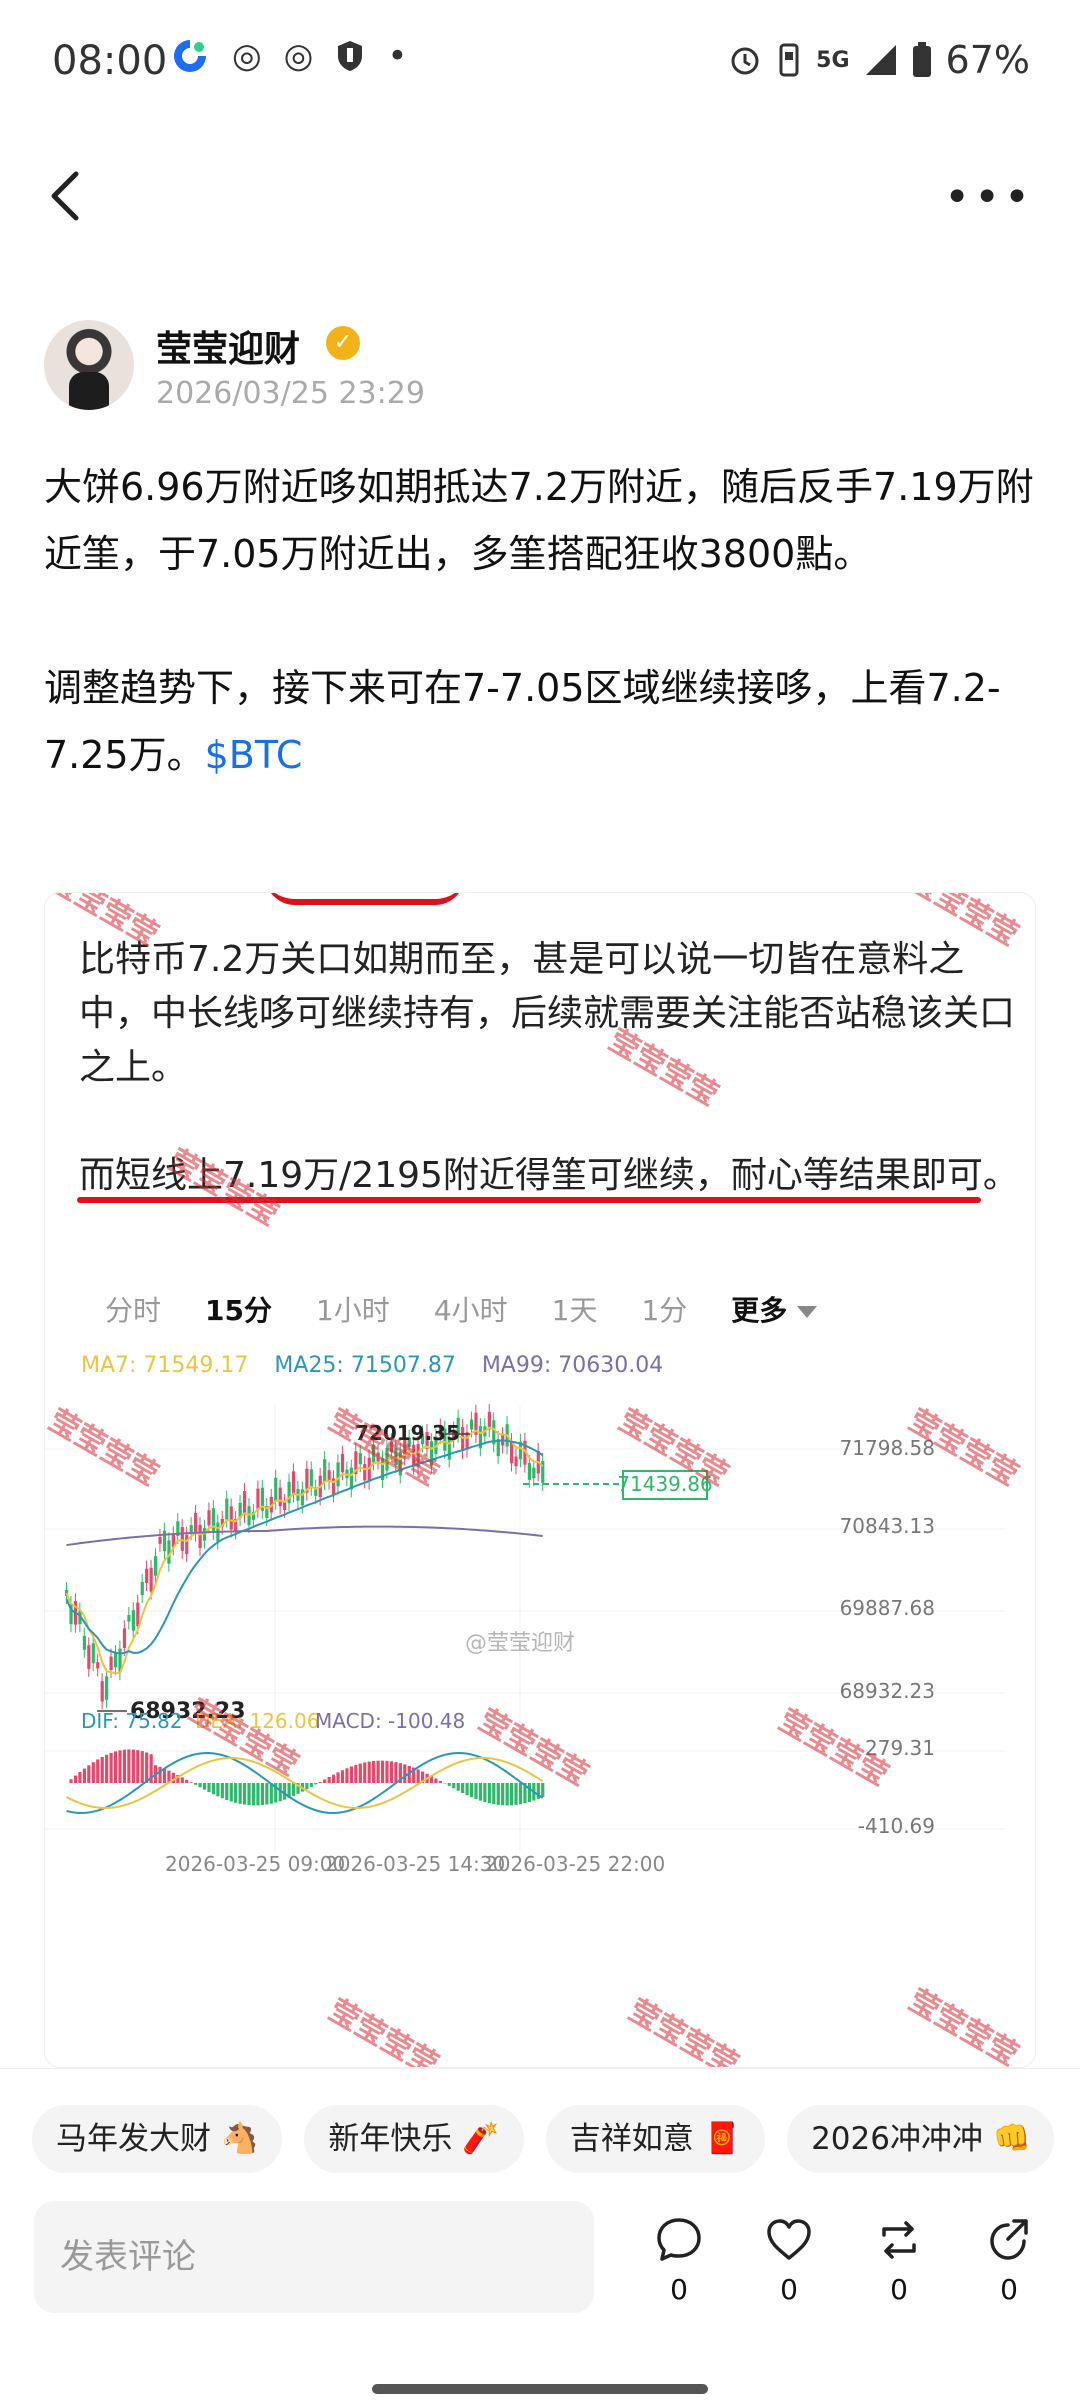 The width and height of the screenshot is (1080, 2400). Describe the element at coordinates (899, 2260) in the screenshot. I see `repost-button: 0` at that location.